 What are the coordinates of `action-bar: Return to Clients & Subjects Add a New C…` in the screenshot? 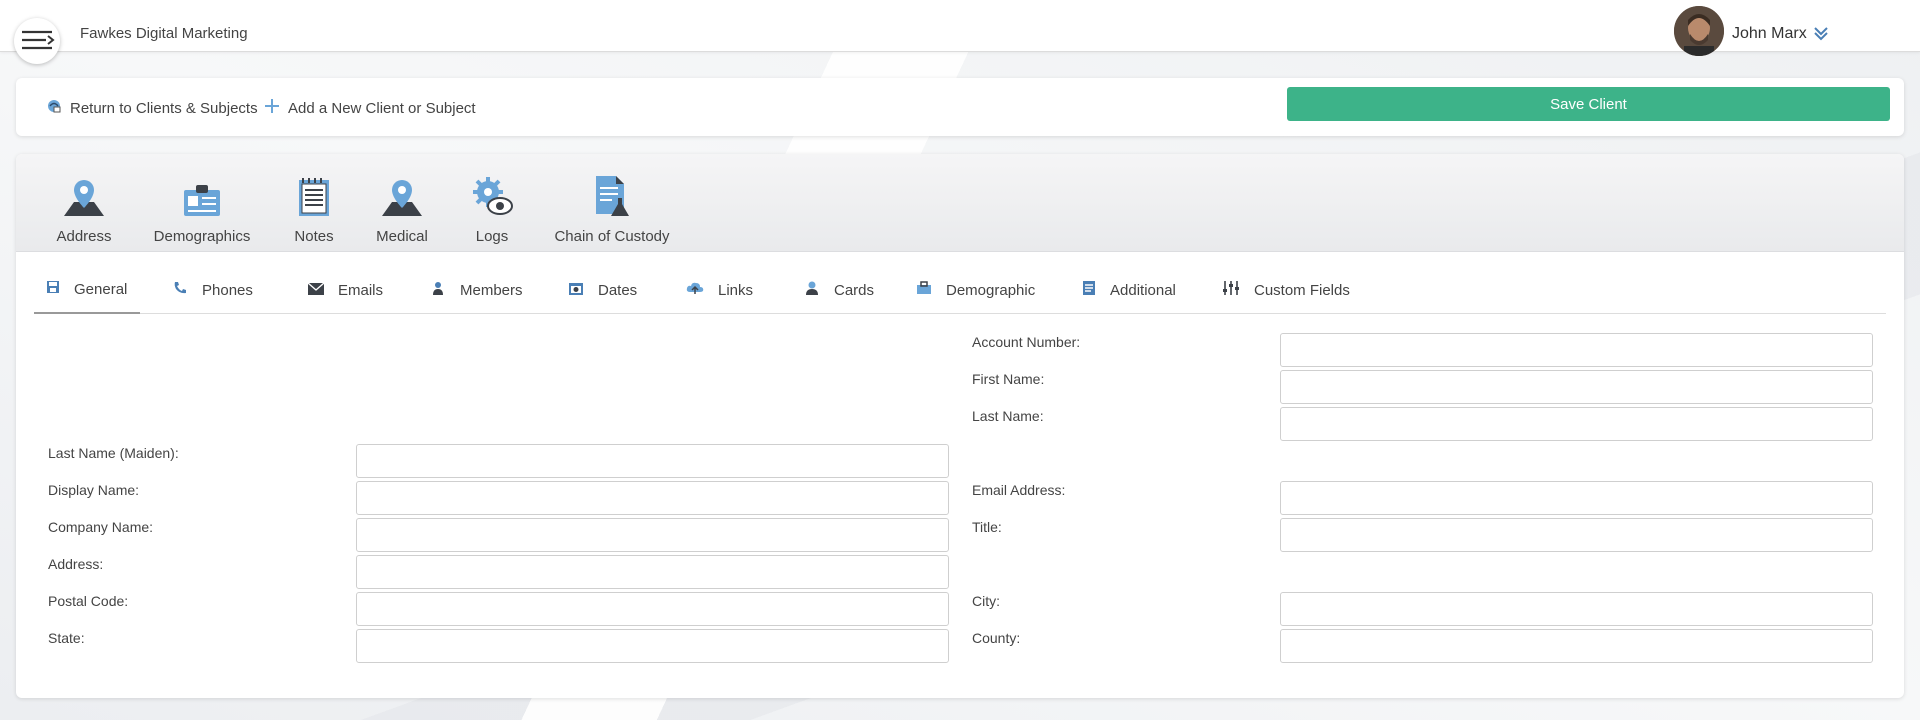 It's located at (960, 107).